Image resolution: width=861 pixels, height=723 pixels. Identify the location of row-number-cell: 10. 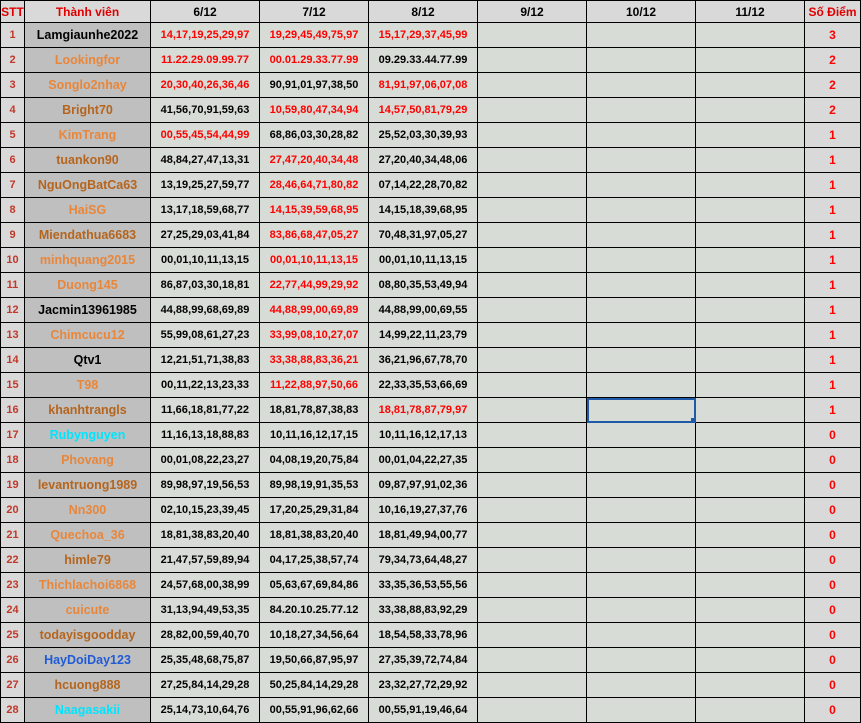
(12, 260).